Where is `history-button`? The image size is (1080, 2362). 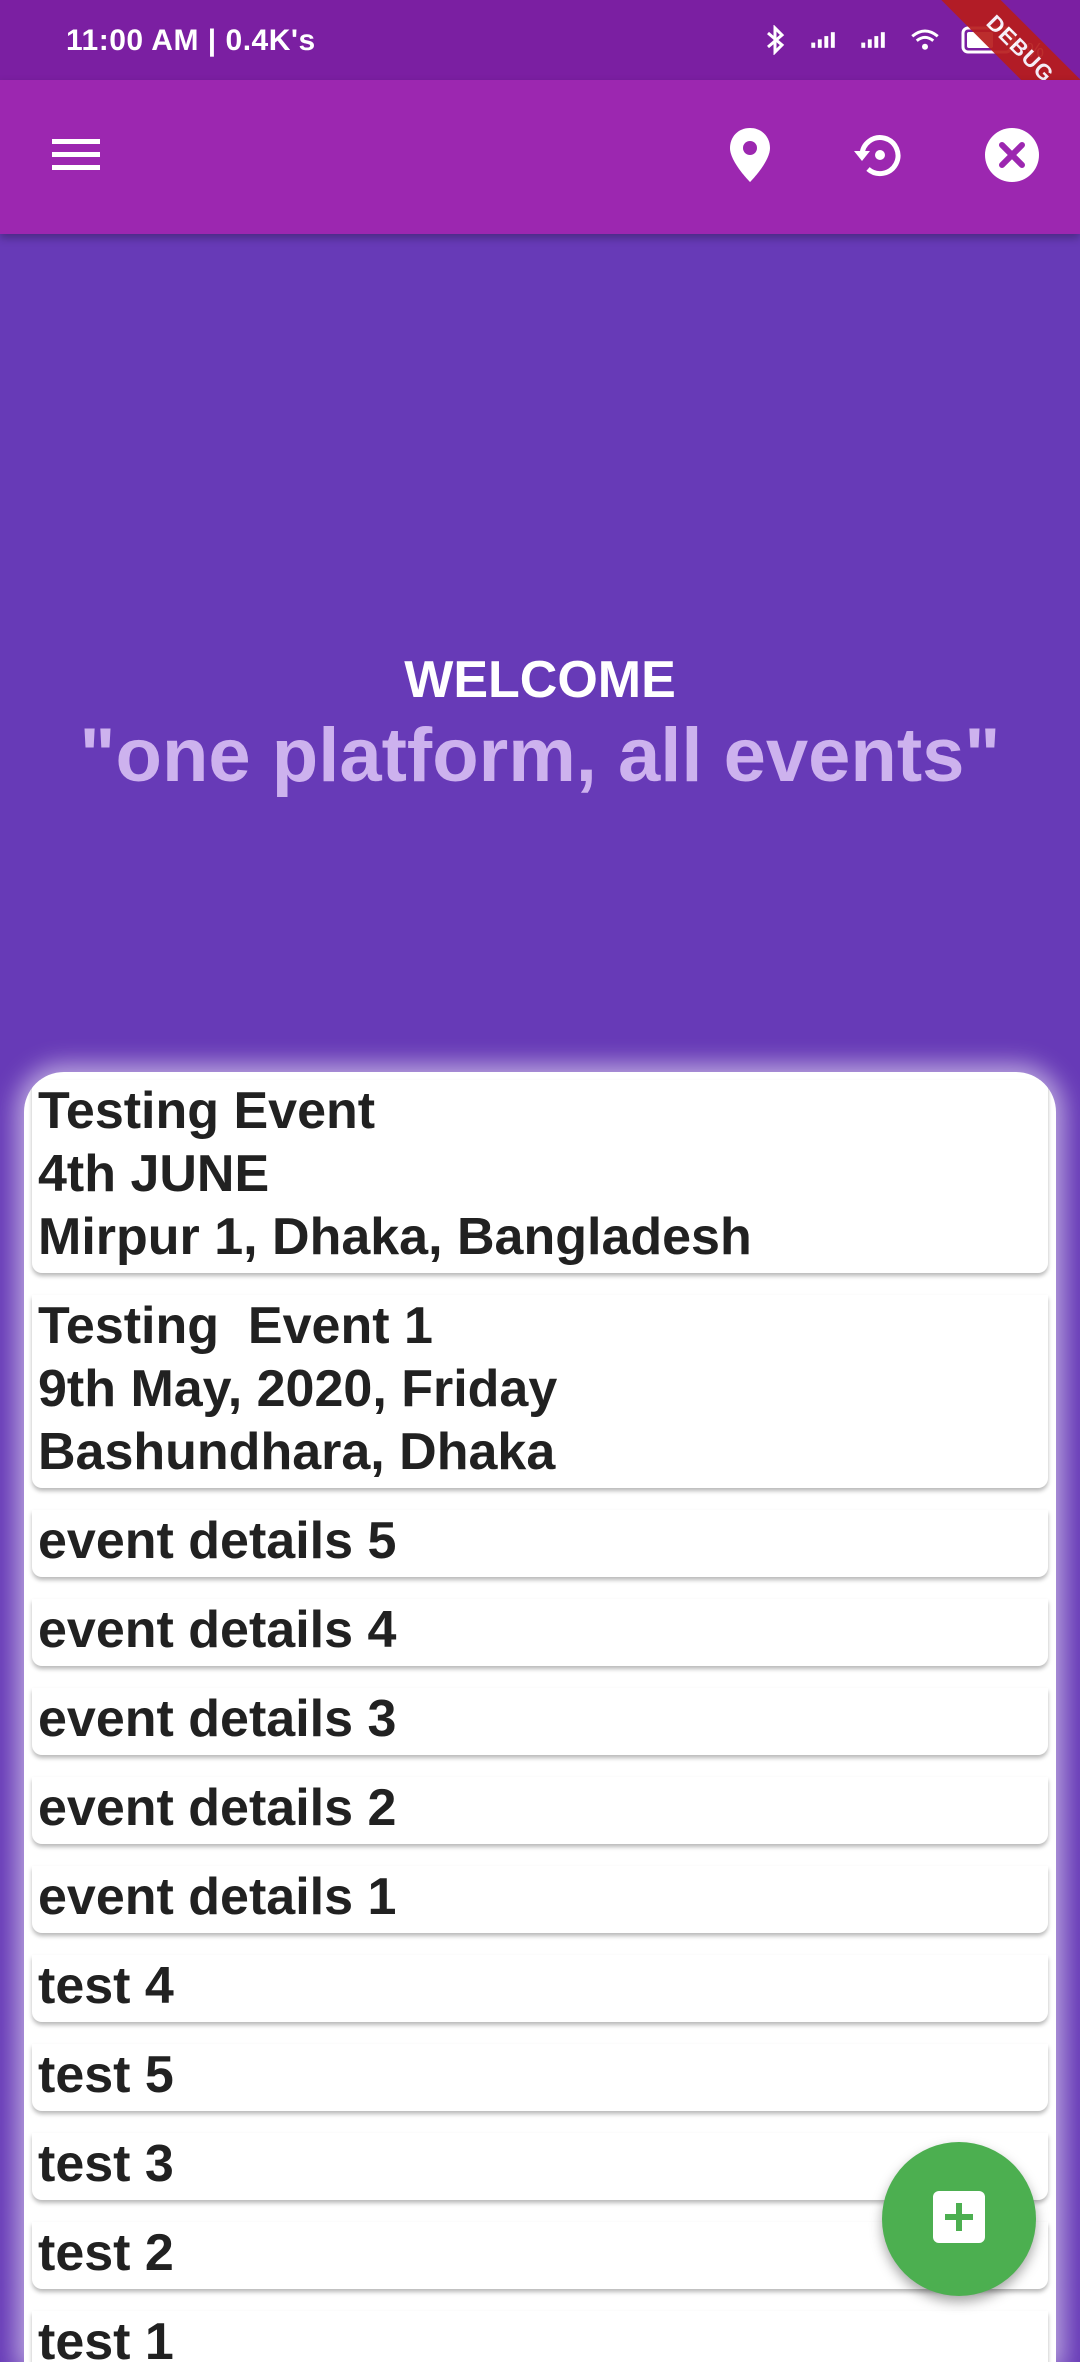
history-button is located at coordinates (880, 157).